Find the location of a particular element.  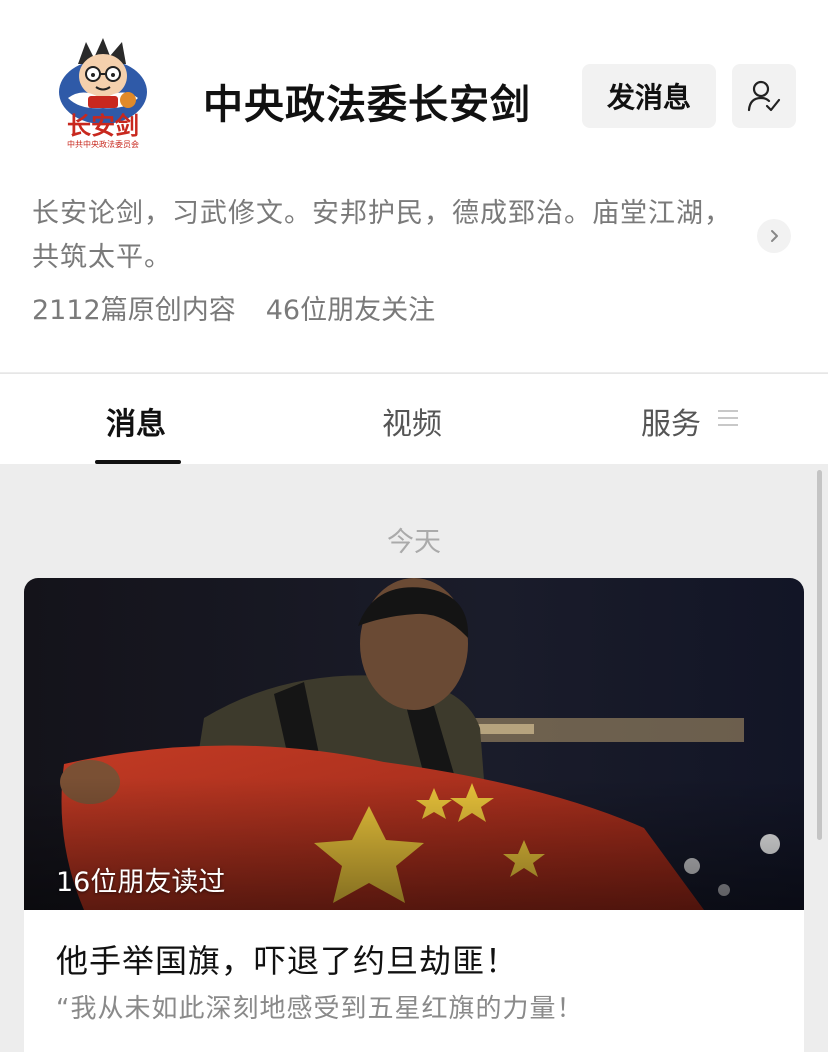

menu-icon is located at coordinates (728, 418).